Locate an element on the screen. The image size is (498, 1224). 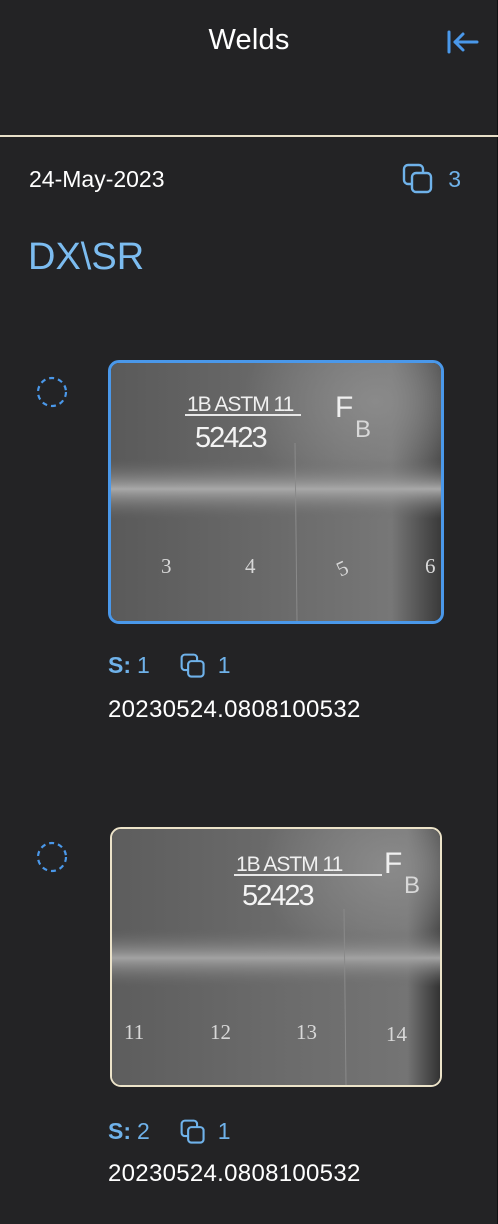
select-item-1-checkbox is located at coordinates (52, 392).